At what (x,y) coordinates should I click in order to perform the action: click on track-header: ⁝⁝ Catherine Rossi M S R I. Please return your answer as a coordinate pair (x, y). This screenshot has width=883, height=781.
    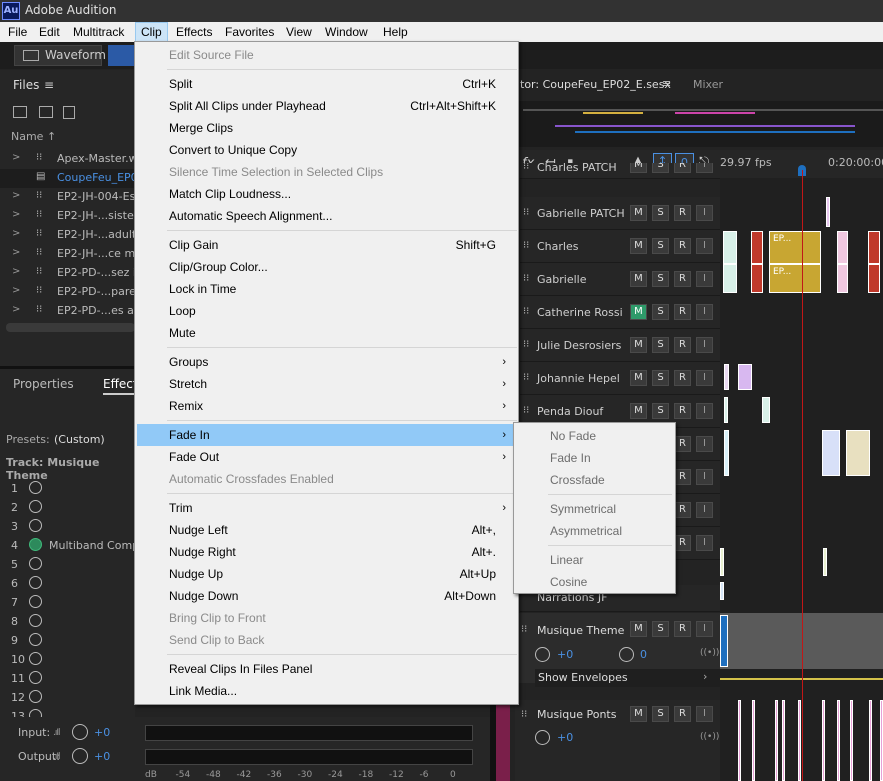
    Looking at the image, I should click on (620, 312).